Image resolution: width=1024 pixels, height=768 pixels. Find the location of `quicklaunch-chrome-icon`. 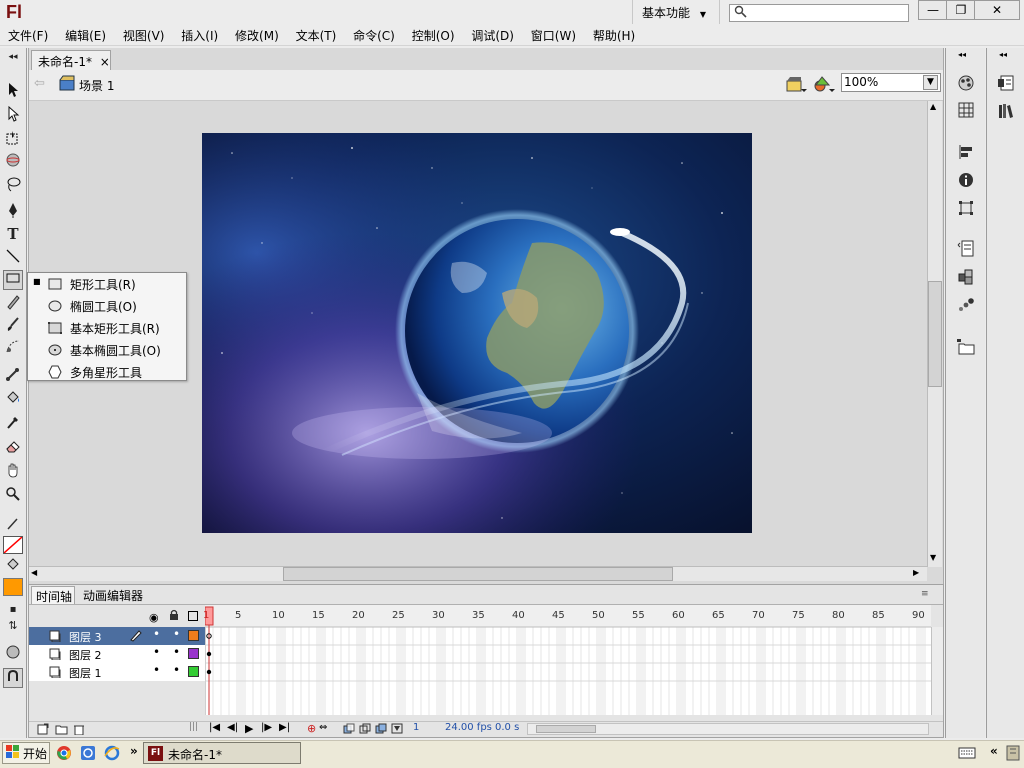

quicklaunch-chrome-icon is located at coordinates (64, 754).